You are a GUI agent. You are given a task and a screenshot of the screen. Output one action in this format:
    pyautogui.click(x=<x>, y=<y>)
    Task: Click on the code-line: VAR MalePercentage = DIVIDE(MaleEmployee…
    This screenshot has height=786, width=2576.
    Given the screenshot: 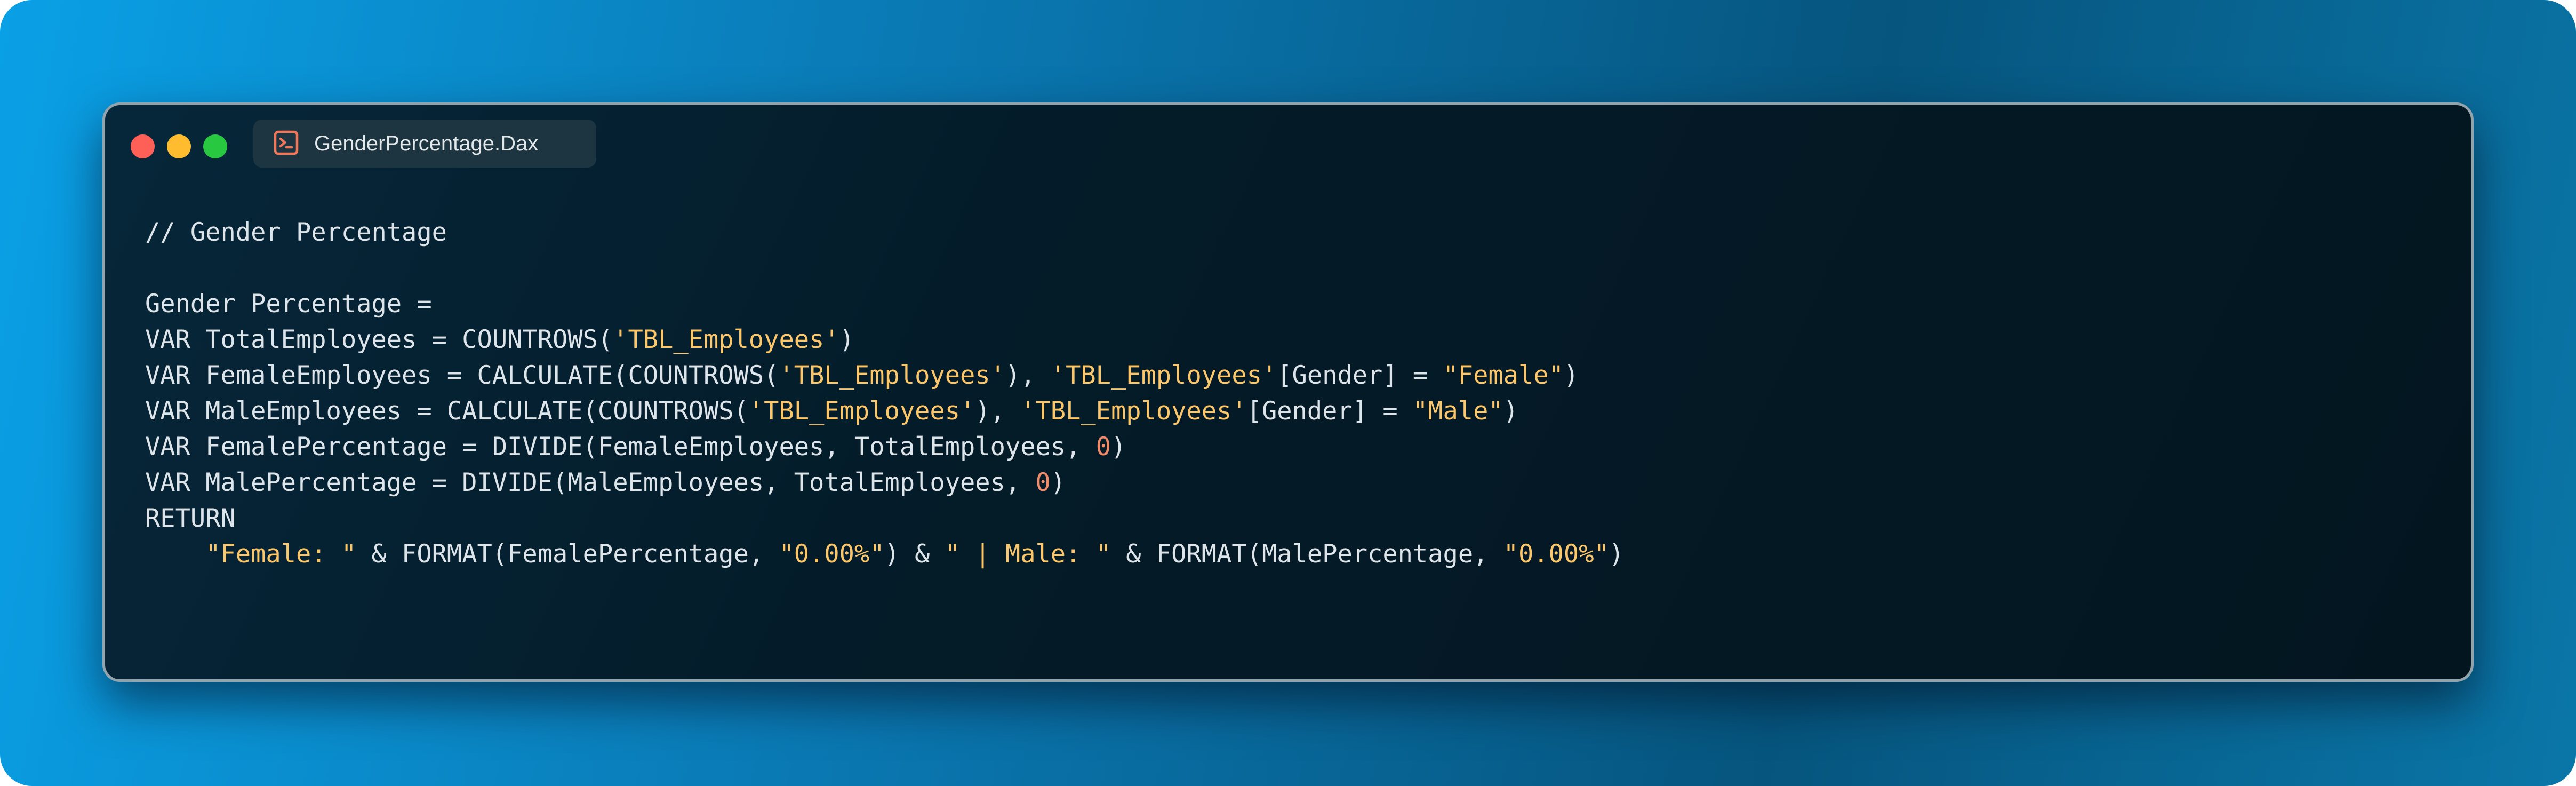 What is the action you would take?
    pyautogui.click(x=884, y=483)
    